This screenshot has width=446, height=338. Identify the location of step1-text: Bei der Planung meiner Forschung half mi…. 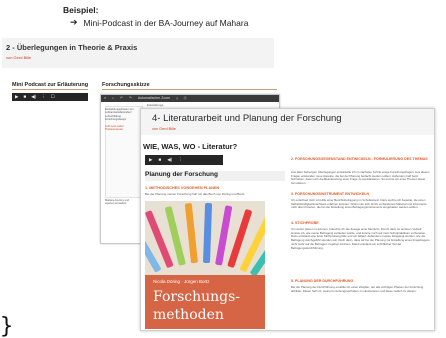
(195, 194).